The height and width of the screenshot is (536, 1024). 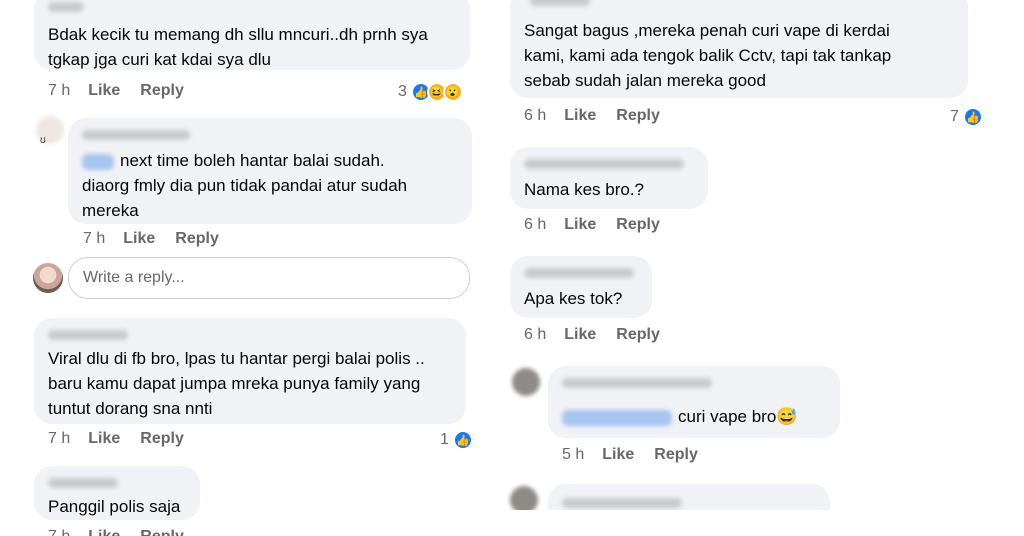 I want to click on reaction-count: 1, so click(x=444, y=439).